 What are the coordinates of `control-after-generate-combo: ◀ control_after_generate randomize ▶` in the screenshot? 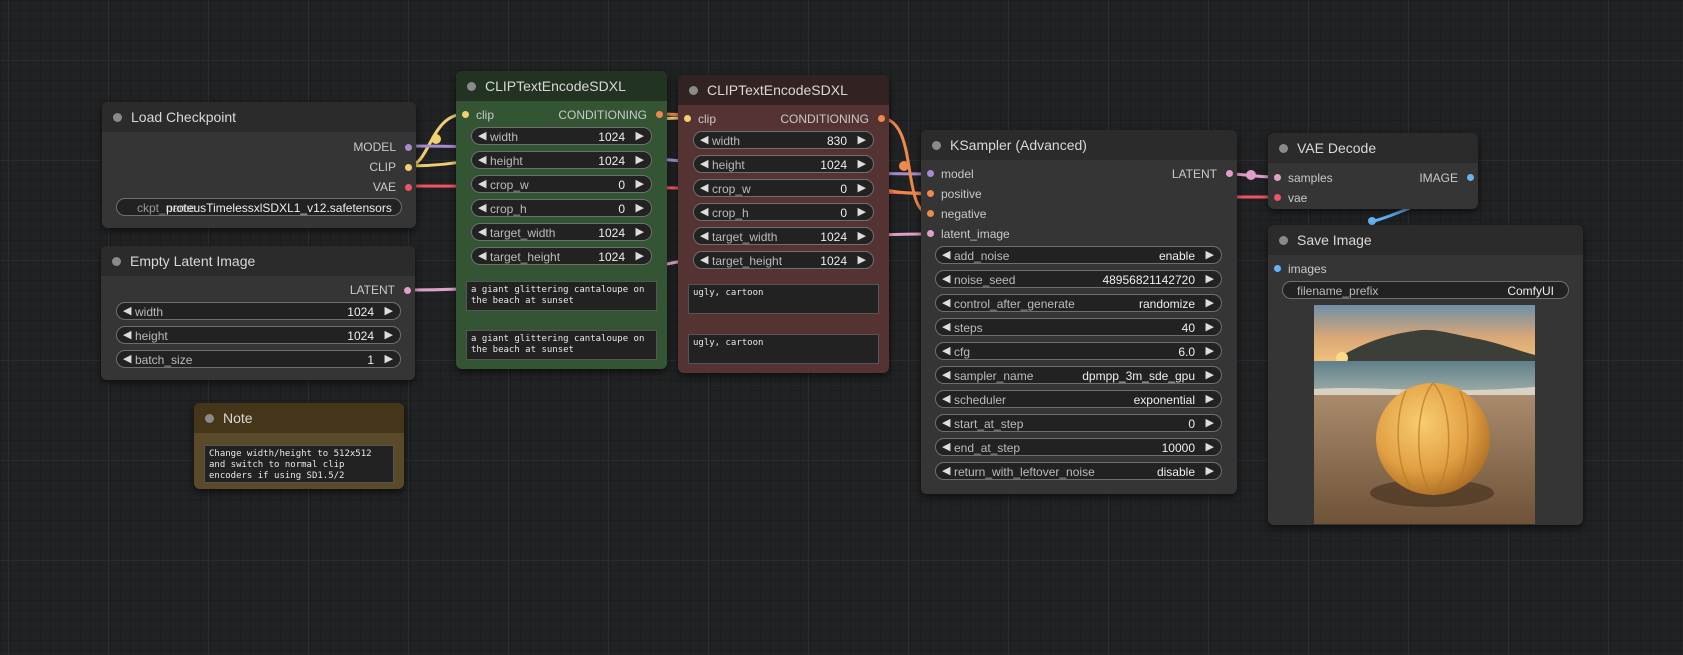 It's located at (1078, 303).